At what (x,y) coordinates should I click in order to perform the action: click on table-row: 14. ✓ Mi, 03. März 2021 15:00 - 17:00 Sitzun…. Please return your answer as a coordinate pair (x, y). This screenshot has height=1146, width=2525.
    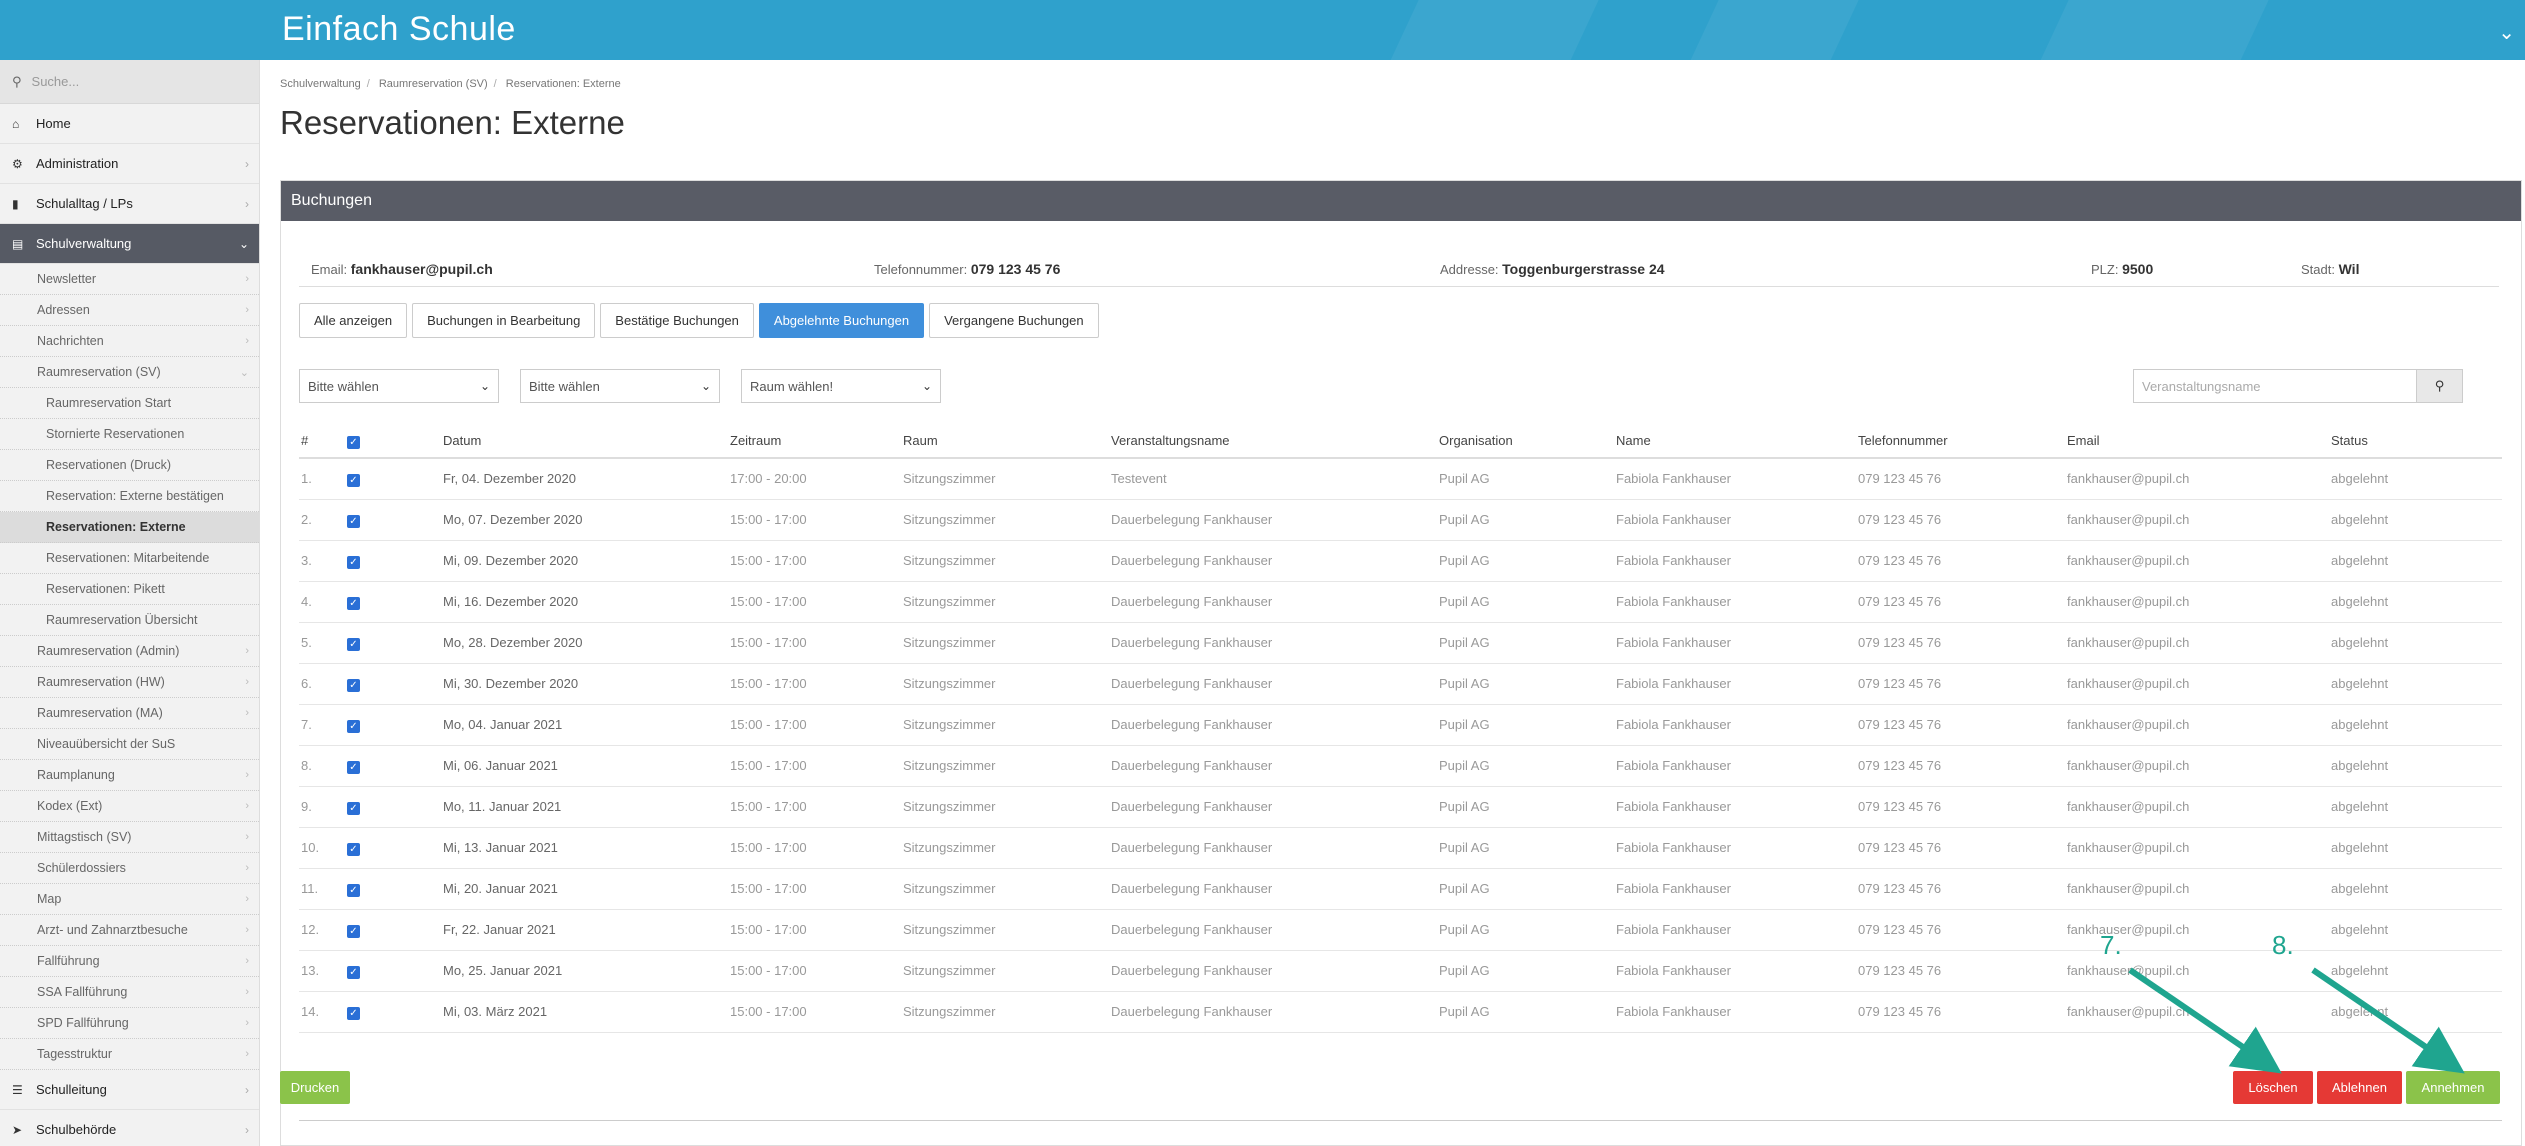
    Looking at the image, I should click on (1400, 1012).